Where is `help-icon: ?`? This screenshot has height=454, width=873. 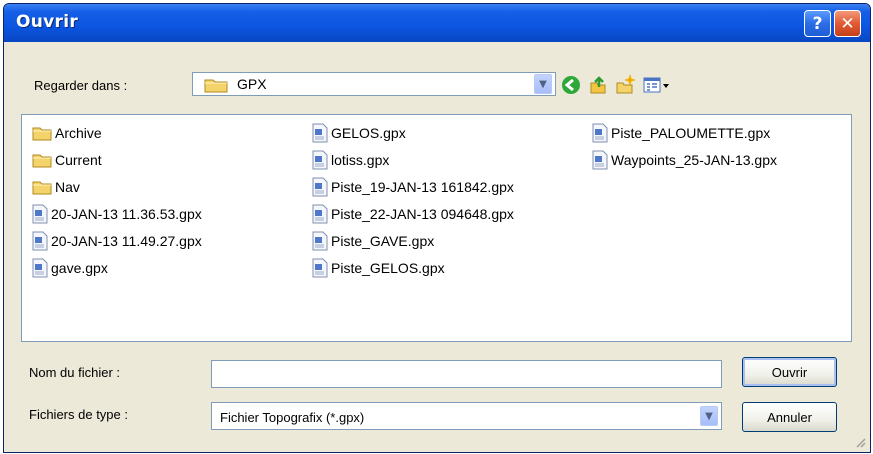
help-icon: ? is located at coordinates (817, 23).